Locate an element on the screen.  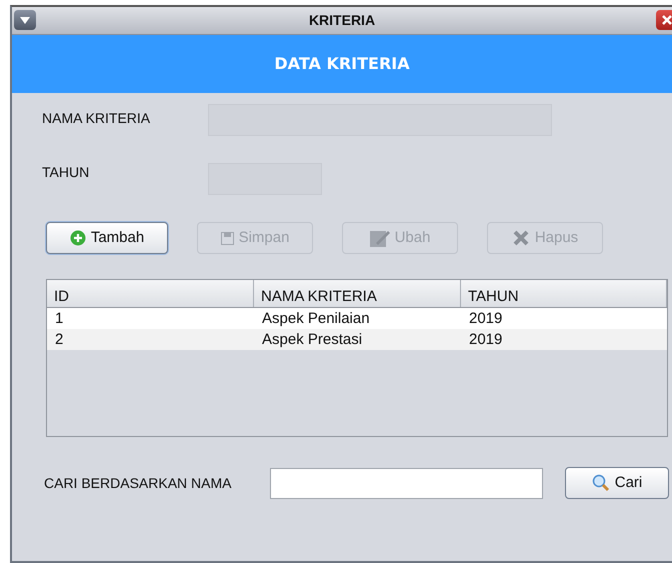
floppy-icon is located at coordinates (227, 238).